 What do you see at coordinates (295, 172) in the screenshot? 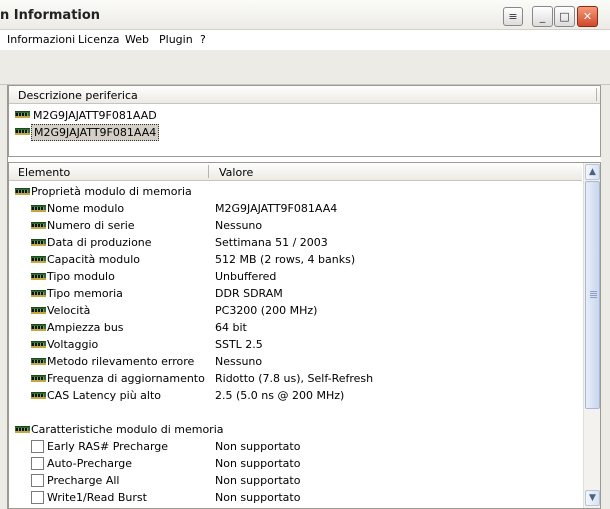
I see `details-header: Elemento Valore` at bounding box center [295, 172].